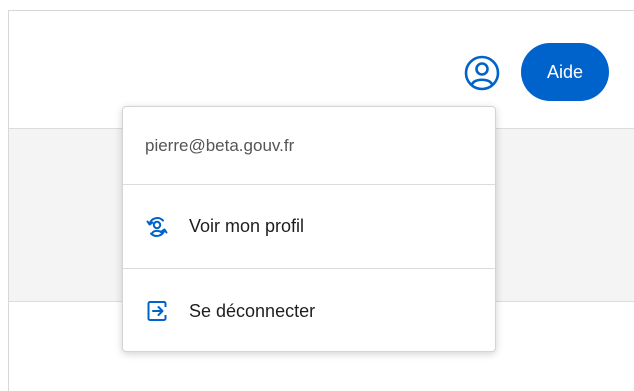  I want to click on profile-sync-icon, so click(157, 227).